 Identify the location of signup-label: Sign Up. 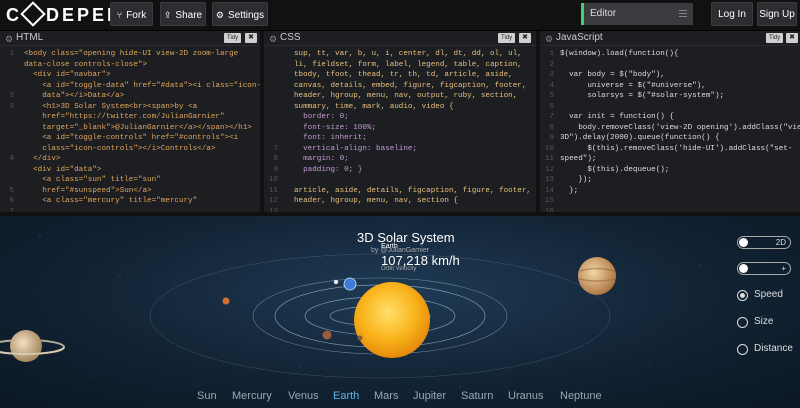
(777, 14).